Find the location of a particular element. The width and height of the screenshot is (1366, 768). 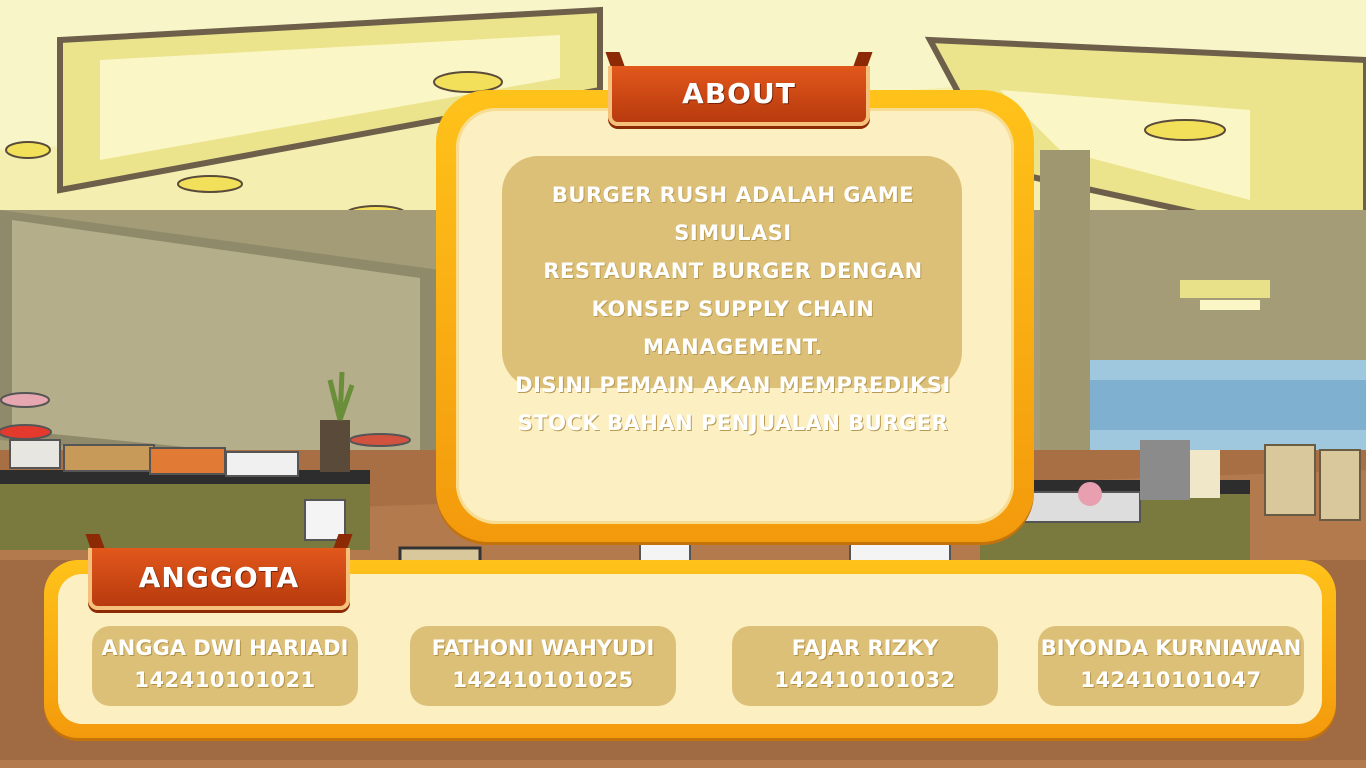

about-line: RESTAURANT BURGER DENGAN is located at coordinates (733, 271).